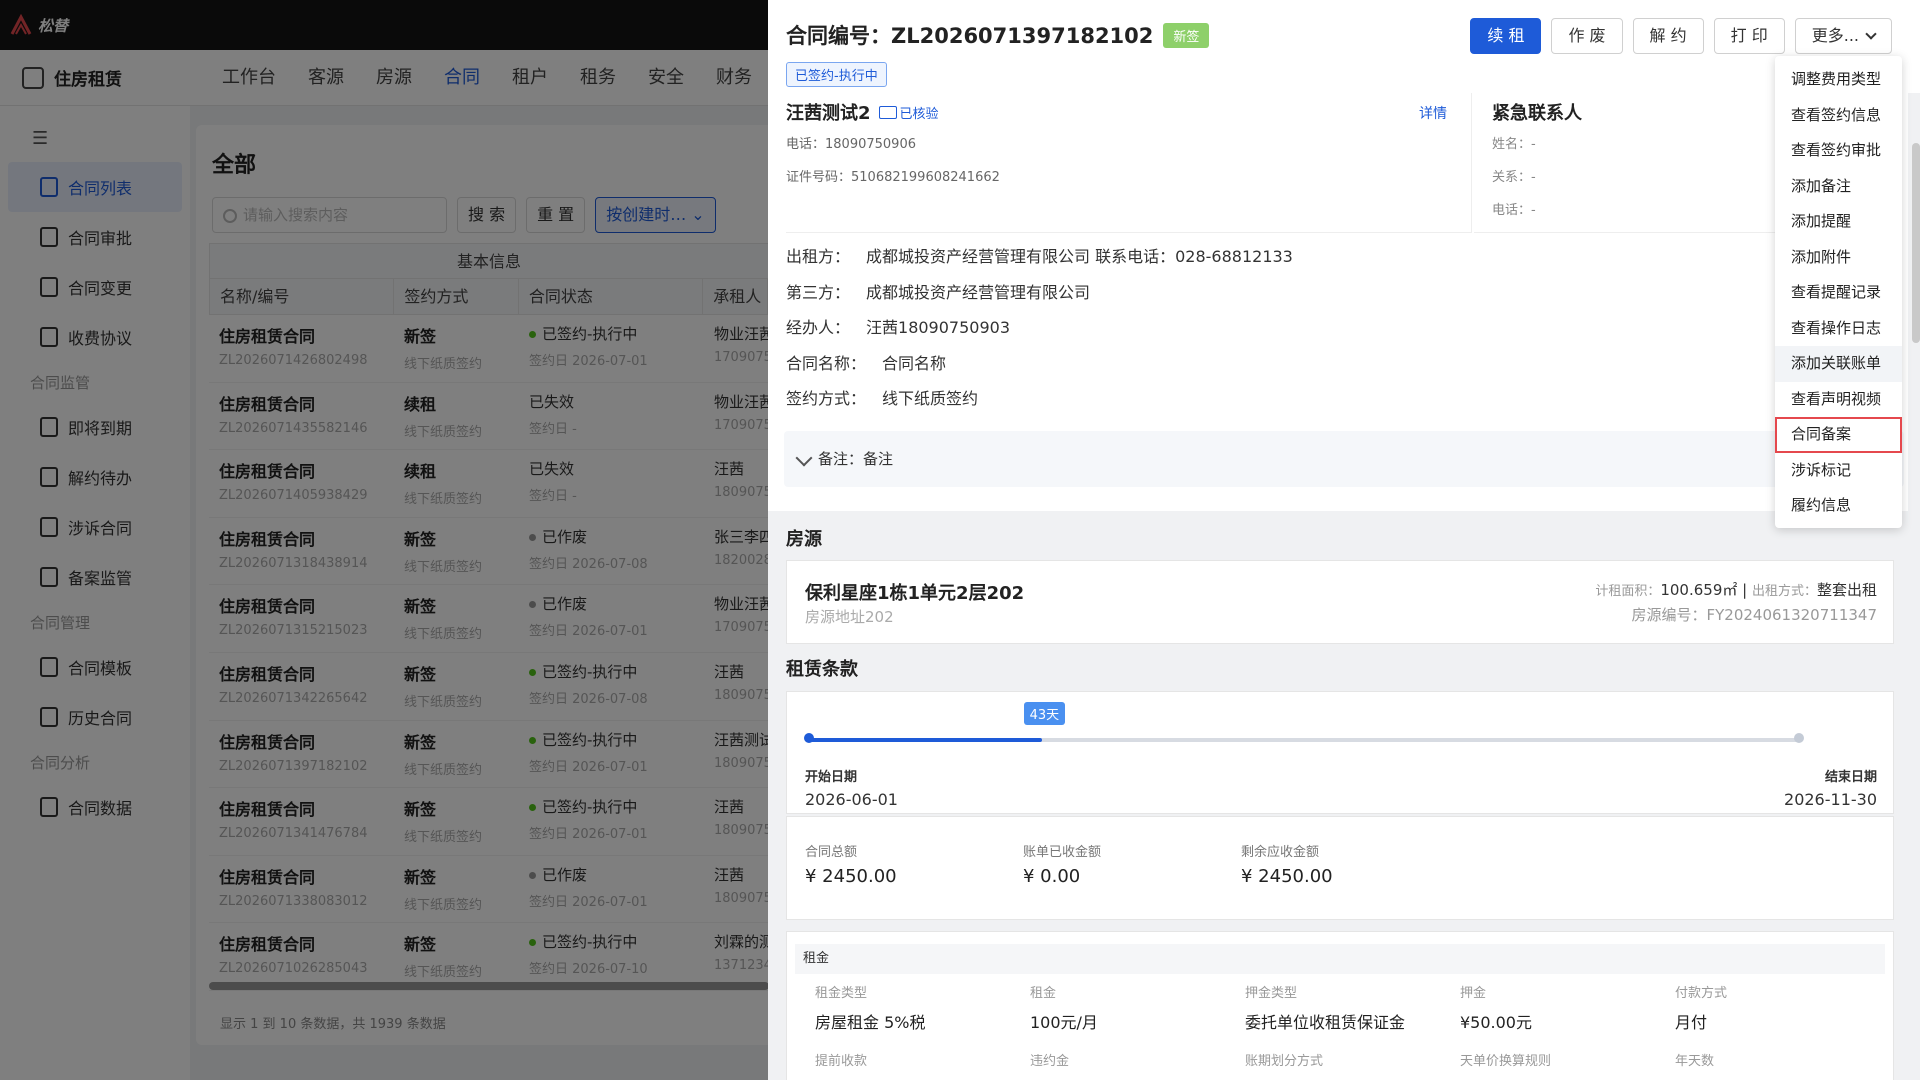  I want to click on menu-item-litigation-mark: 涉诉标记, so click(1838, 471).